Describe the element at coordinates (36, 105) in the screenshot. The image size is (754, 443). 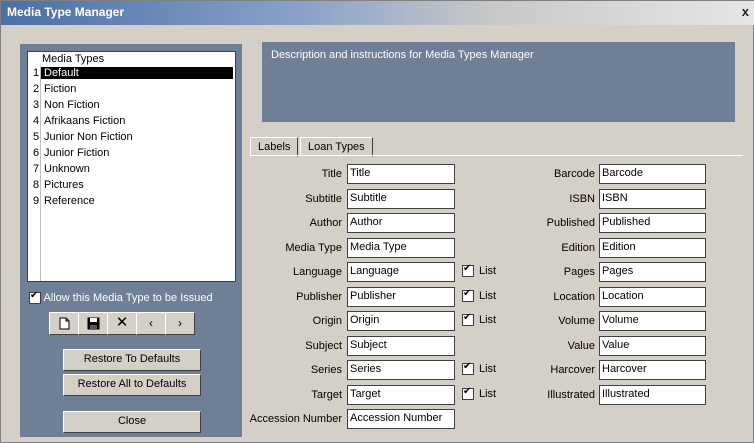
I see `list-item-number: 3` at that location.